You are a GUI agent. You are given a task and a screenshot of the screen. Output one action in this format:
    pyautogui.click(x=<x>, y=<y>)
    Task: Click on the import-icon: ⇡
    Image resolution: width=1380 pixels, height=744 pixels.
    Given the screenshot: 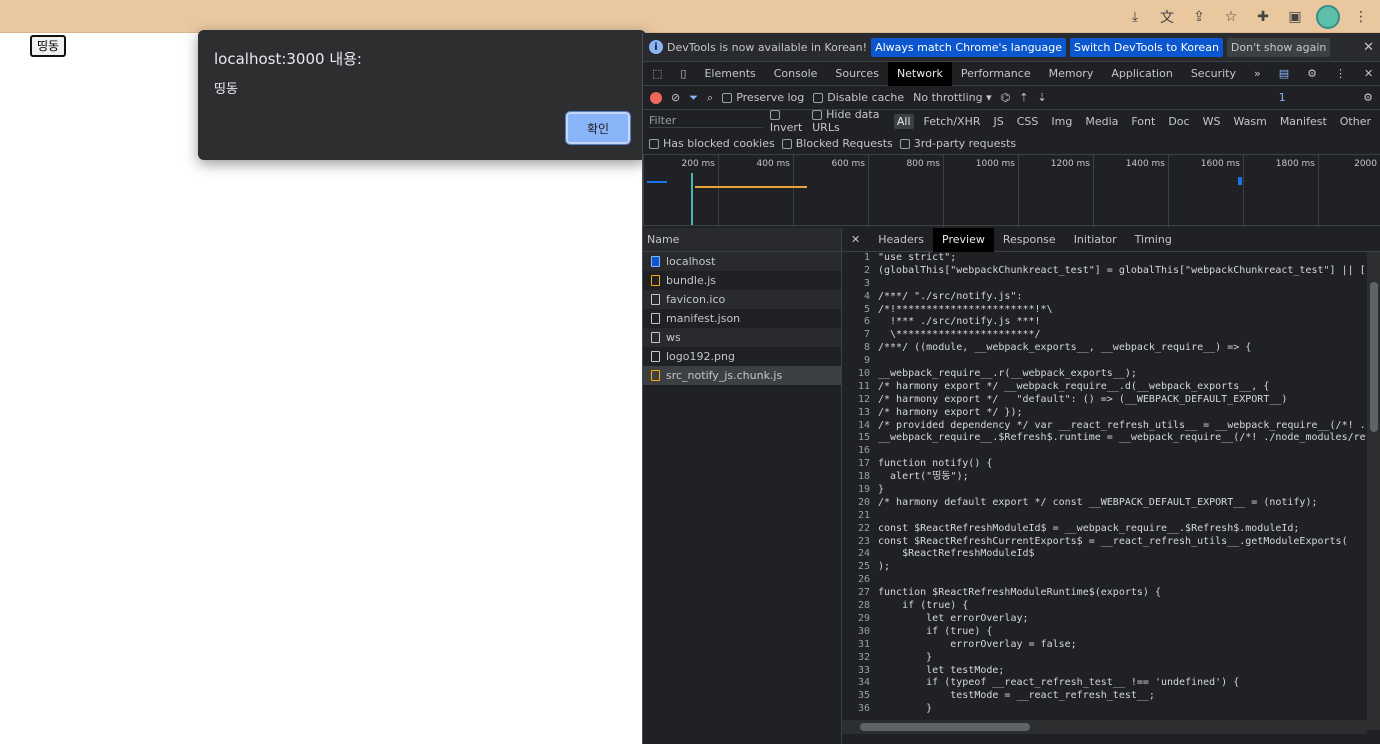 What is the action you would take?
    pyautogui.click(x=1023, y=97)
    